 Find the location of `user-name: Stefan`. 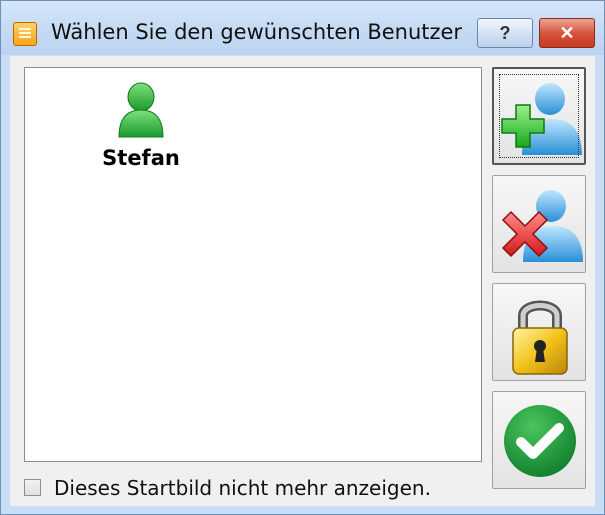

user-name: Stefan is located at coordinates (141, 158).